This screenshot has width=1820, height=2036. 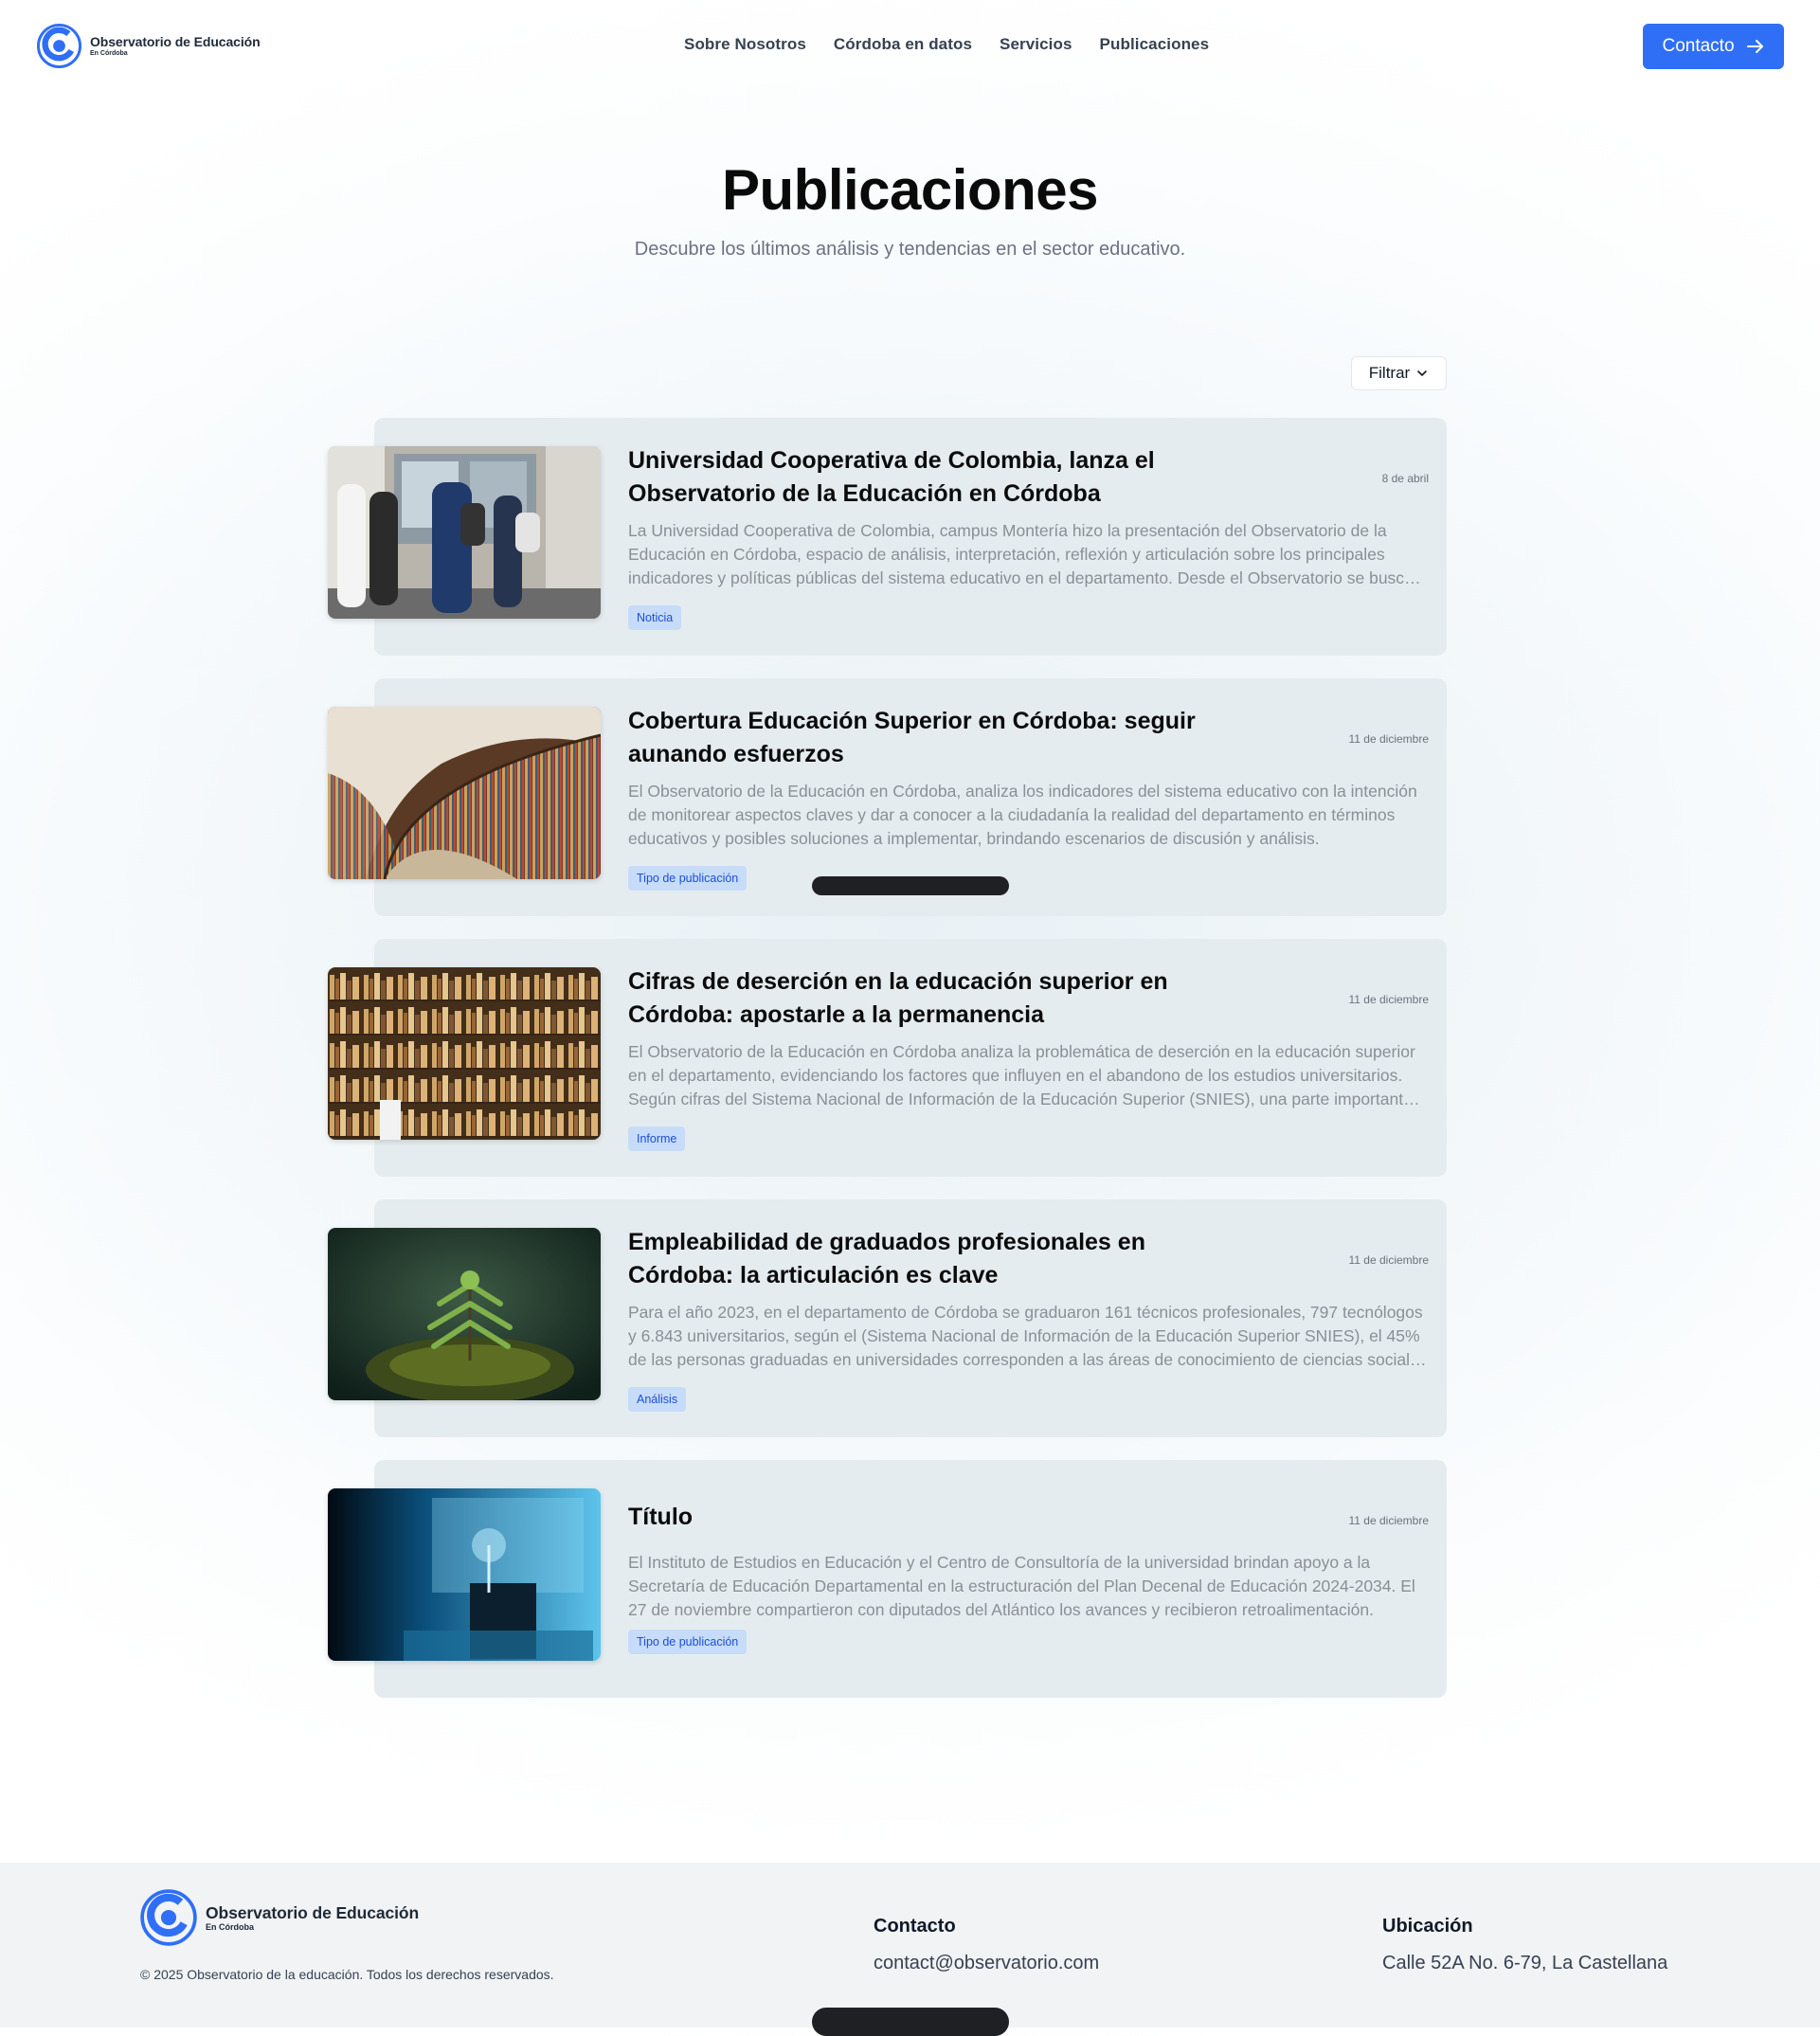 What do you see at coordinates (987, 1945) in the screenshot?
I see `footer-contact: Contacto contact@observatorio.com` at bounding box center [987, 1945].